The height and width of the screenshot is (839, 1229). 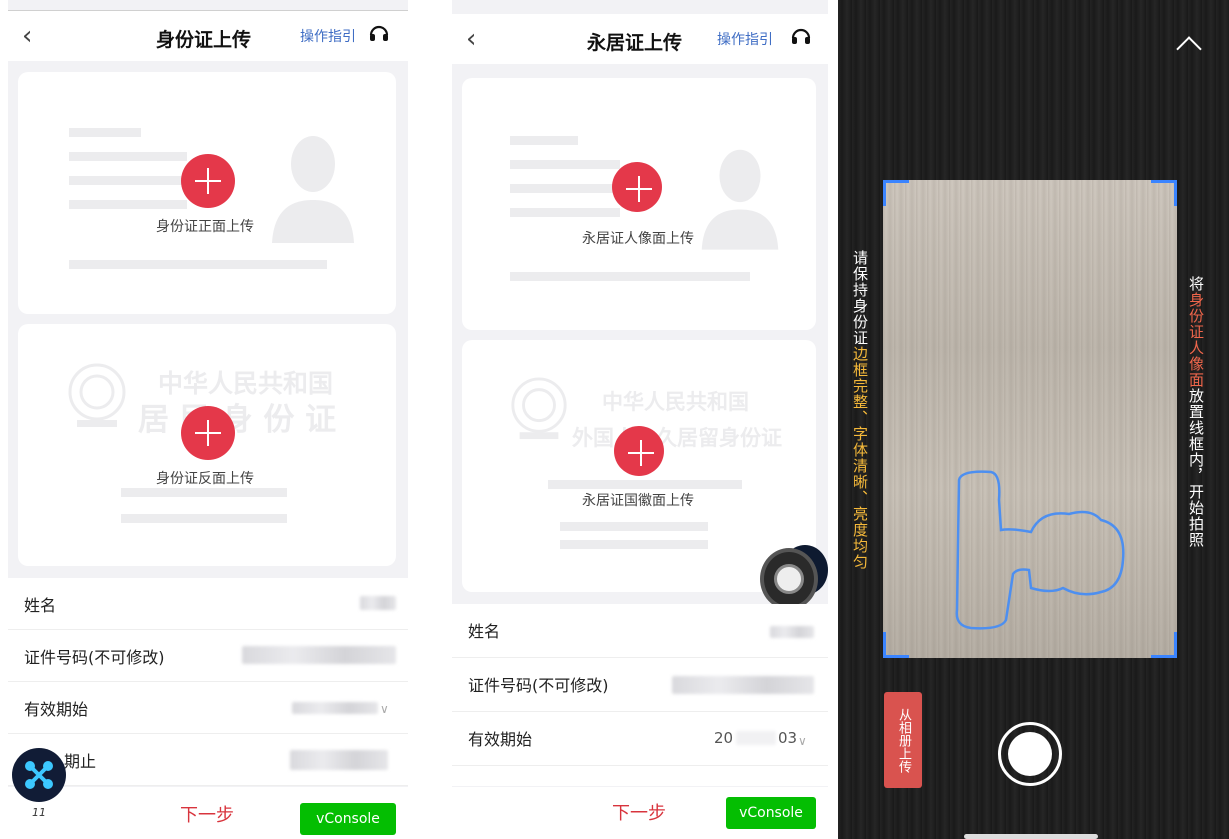 What do you see at coordinates (638, 501) in the screenshot?
I see `back-upload-label: 永居证国徽面上传` at bounding box center [638, 501].